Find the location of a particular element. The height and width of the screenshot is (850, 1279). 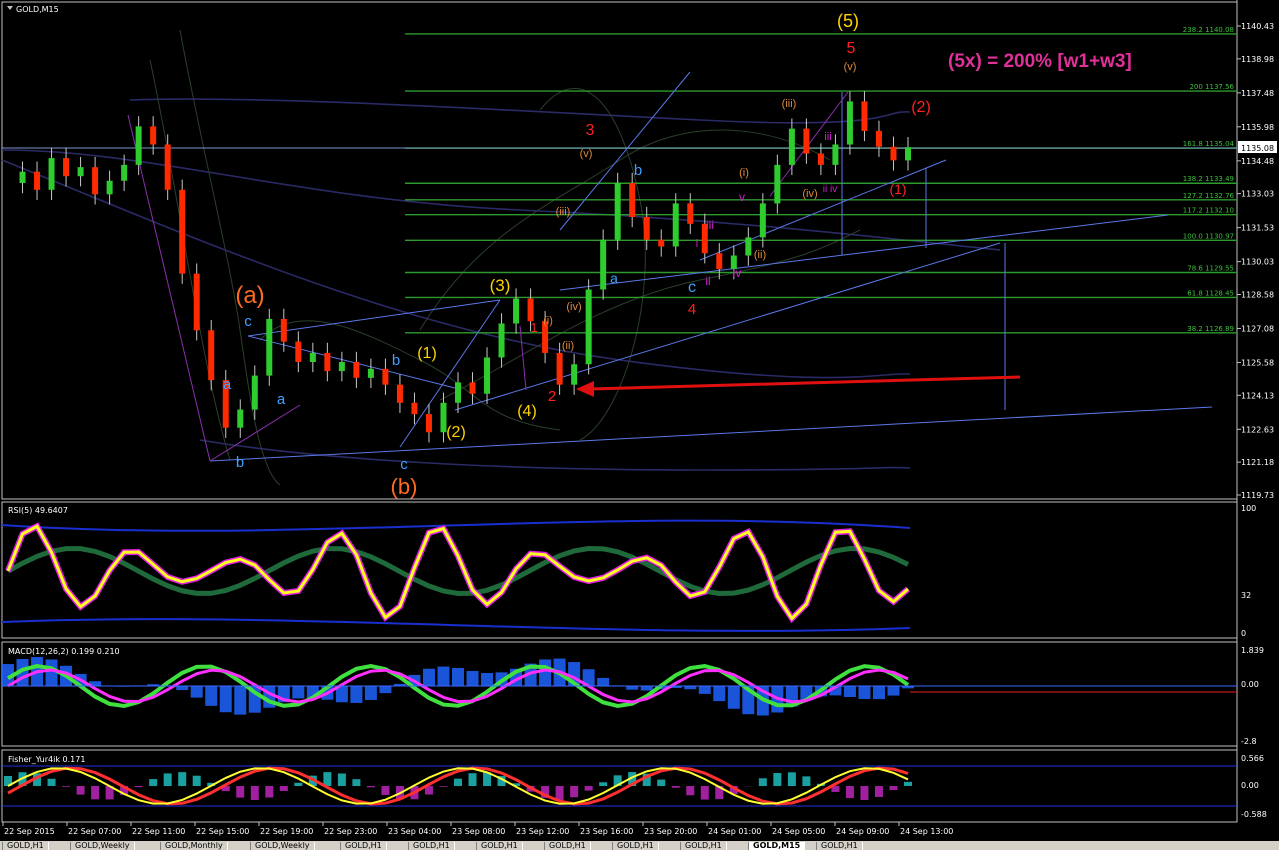

price-tick: 1127.08 is located at coordinates (1257, 328).